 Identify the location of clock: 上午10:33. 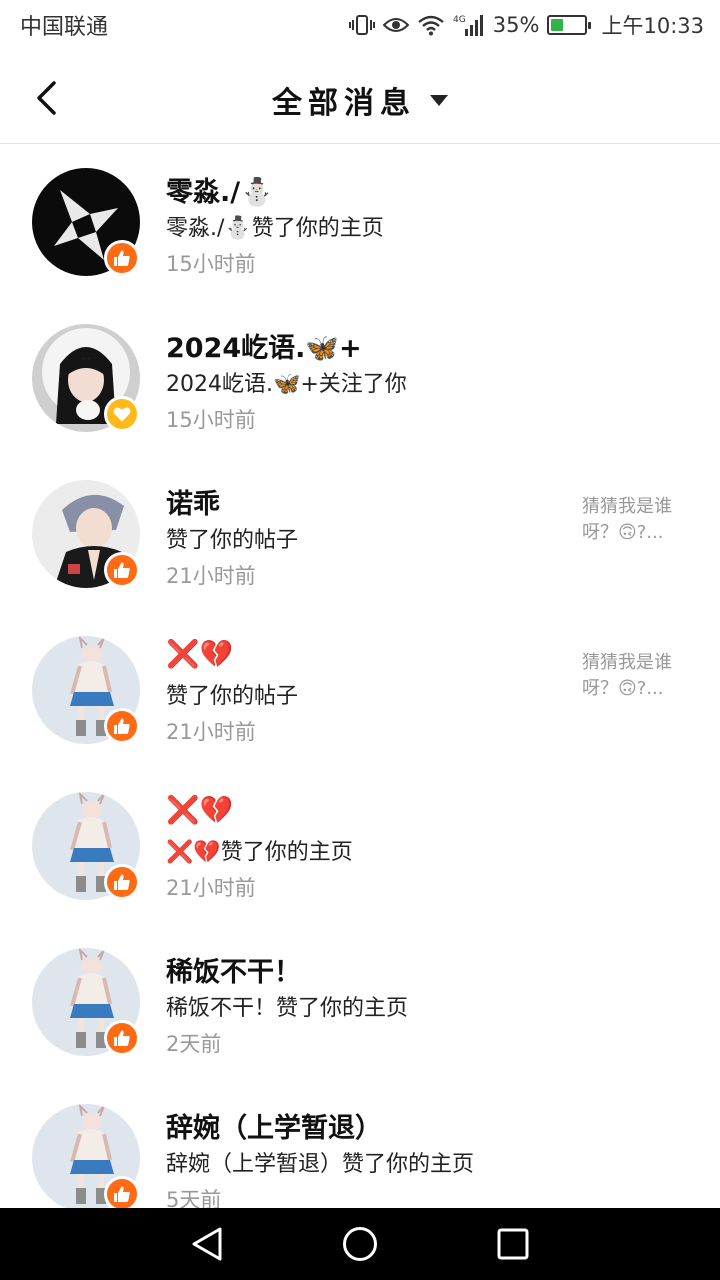
(652, 26).